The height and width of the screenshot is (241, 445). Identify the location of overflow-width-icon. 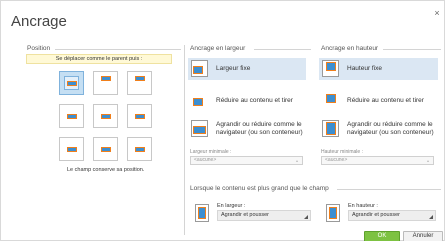
(202, 213).